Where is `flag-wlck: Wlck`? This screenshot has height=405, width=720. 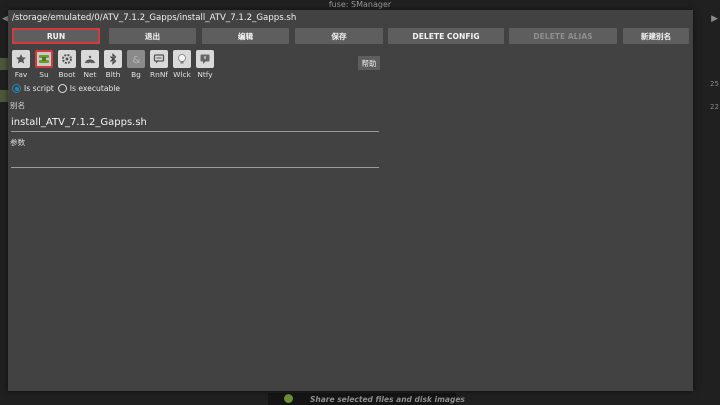 flag-wlck: Wlck is located at coordinates (182, 64).